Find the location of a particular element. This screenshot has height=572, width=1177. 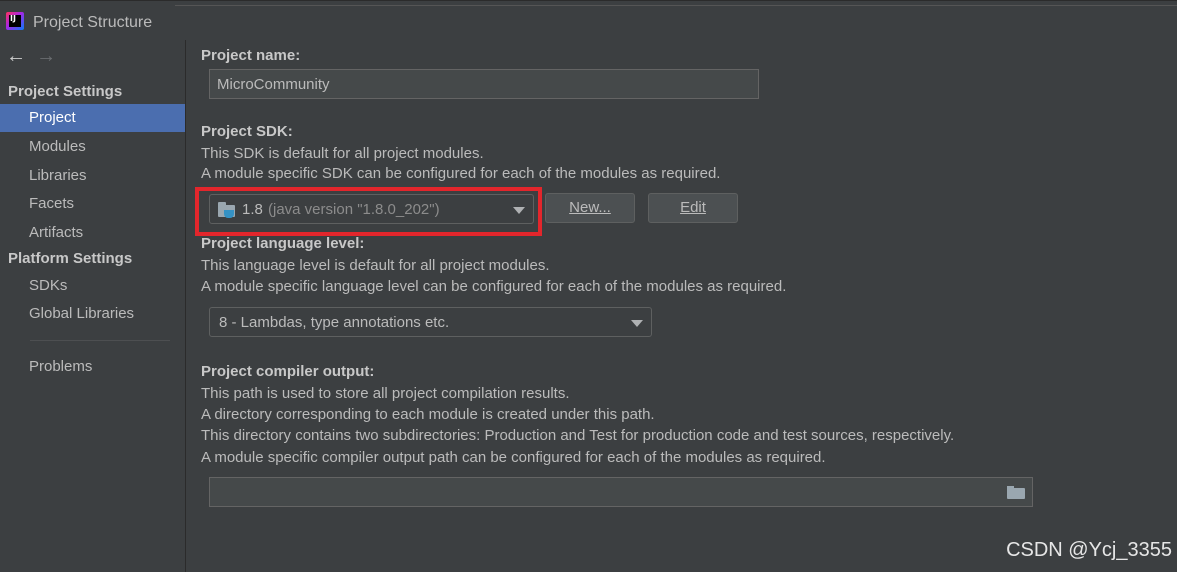

chevron-down-icon is located at coordinates (637, 323).